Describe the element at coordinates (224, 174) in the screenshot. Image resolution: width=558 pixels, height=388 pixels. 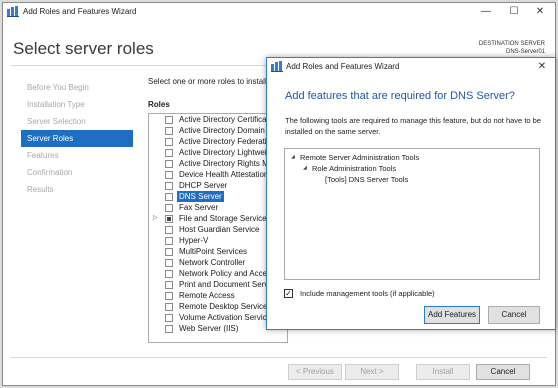
I see `role-name: Device Health Attestation` at that location.